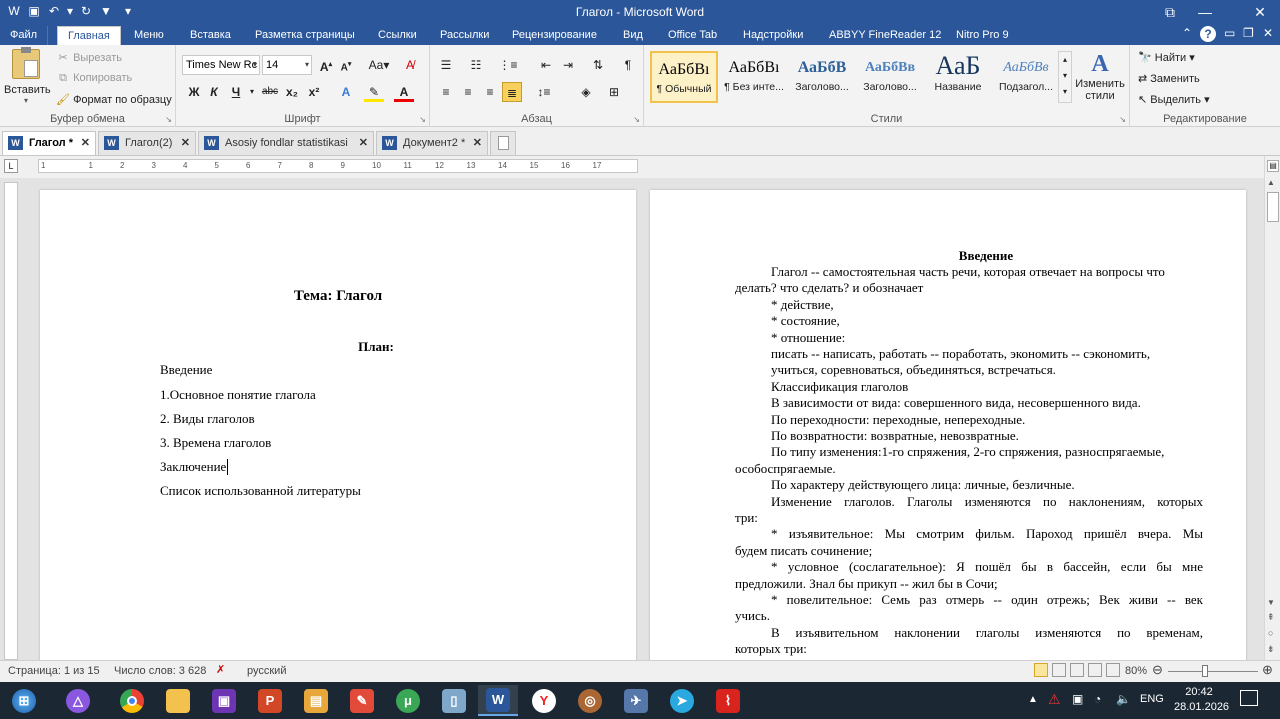 This screenshot has height=719, width=1280. Describe the element at coordinates (544, 700) in the screenshot. I see `taskbar-app: Y` at that location.